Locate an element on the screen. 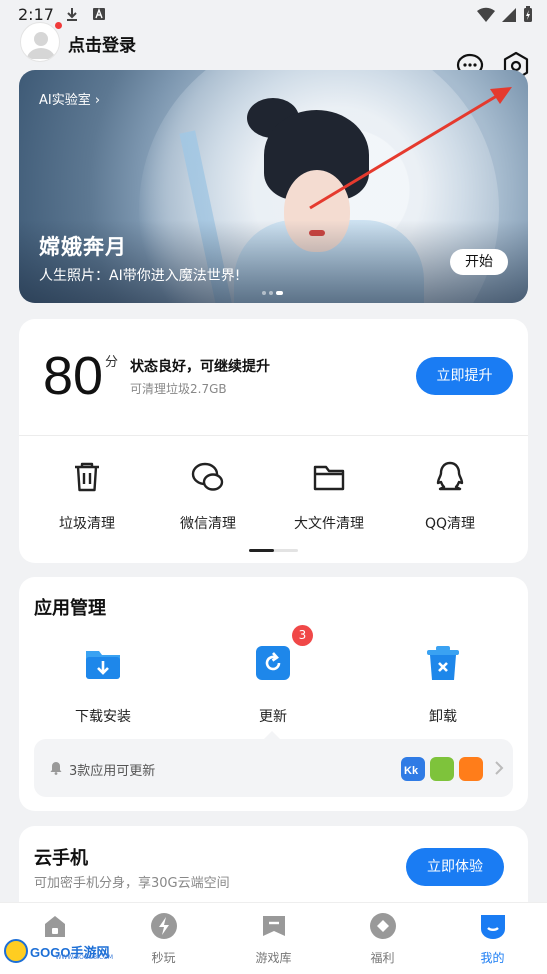 Image resolution: width=547 pixels, height=974 pixels. section-title: 云手机 is located at coordinates (61, 858).